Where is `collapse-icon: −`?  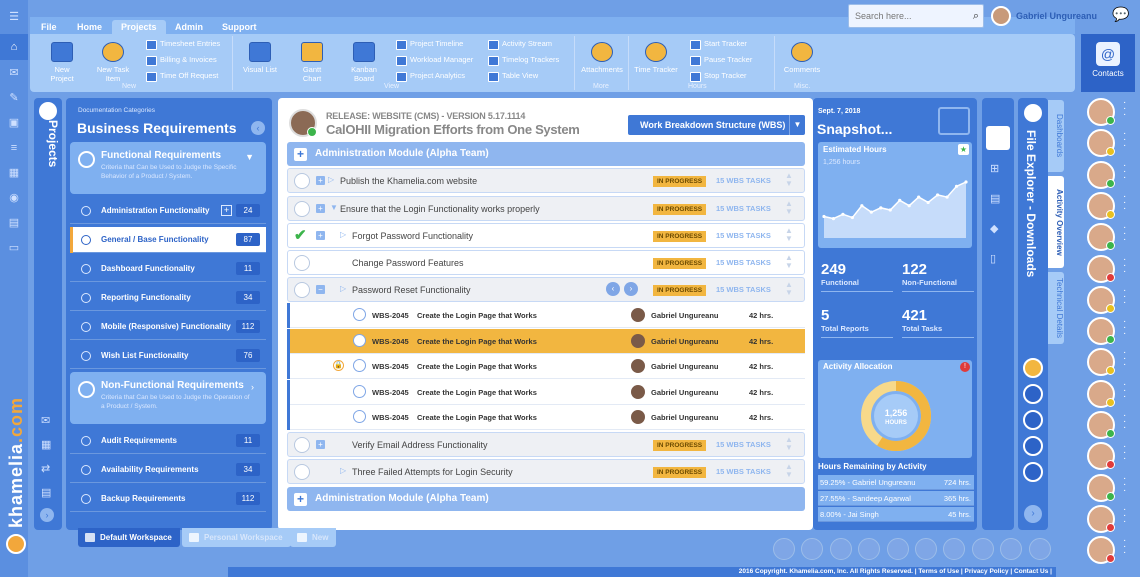 collapse-icon: − is located at coordinates (320, 289).